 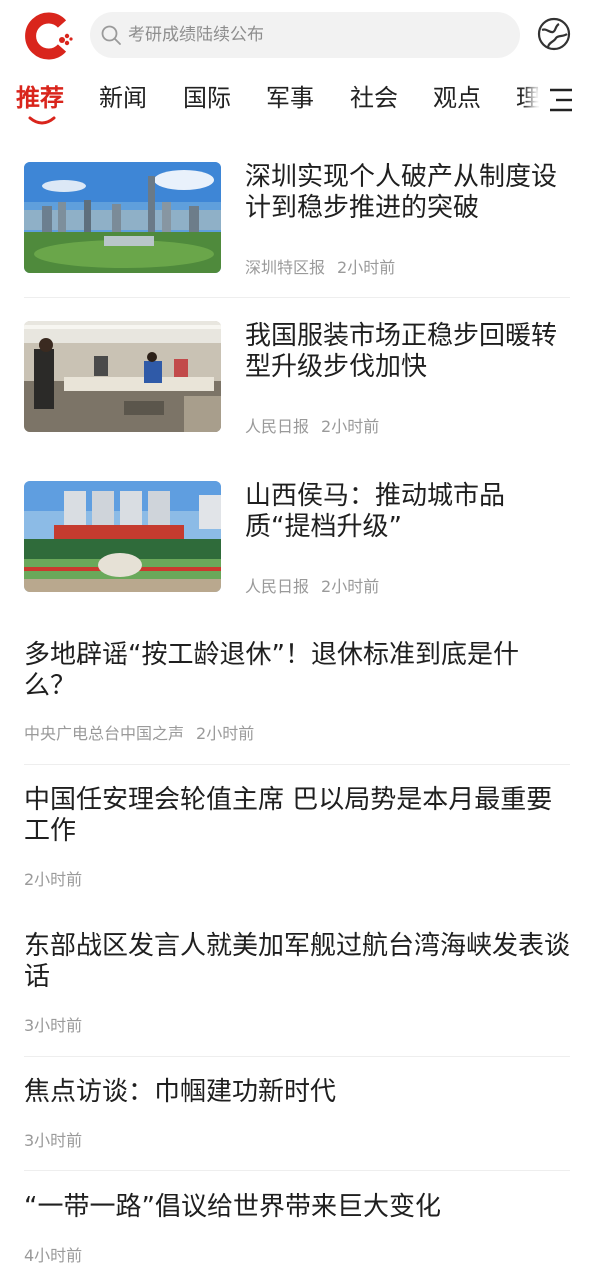 What do you see at coordinates (104, 733) in the screenshot?
I see `news-source: 中央广电总台中国之声` at bounding box center [104, 733].